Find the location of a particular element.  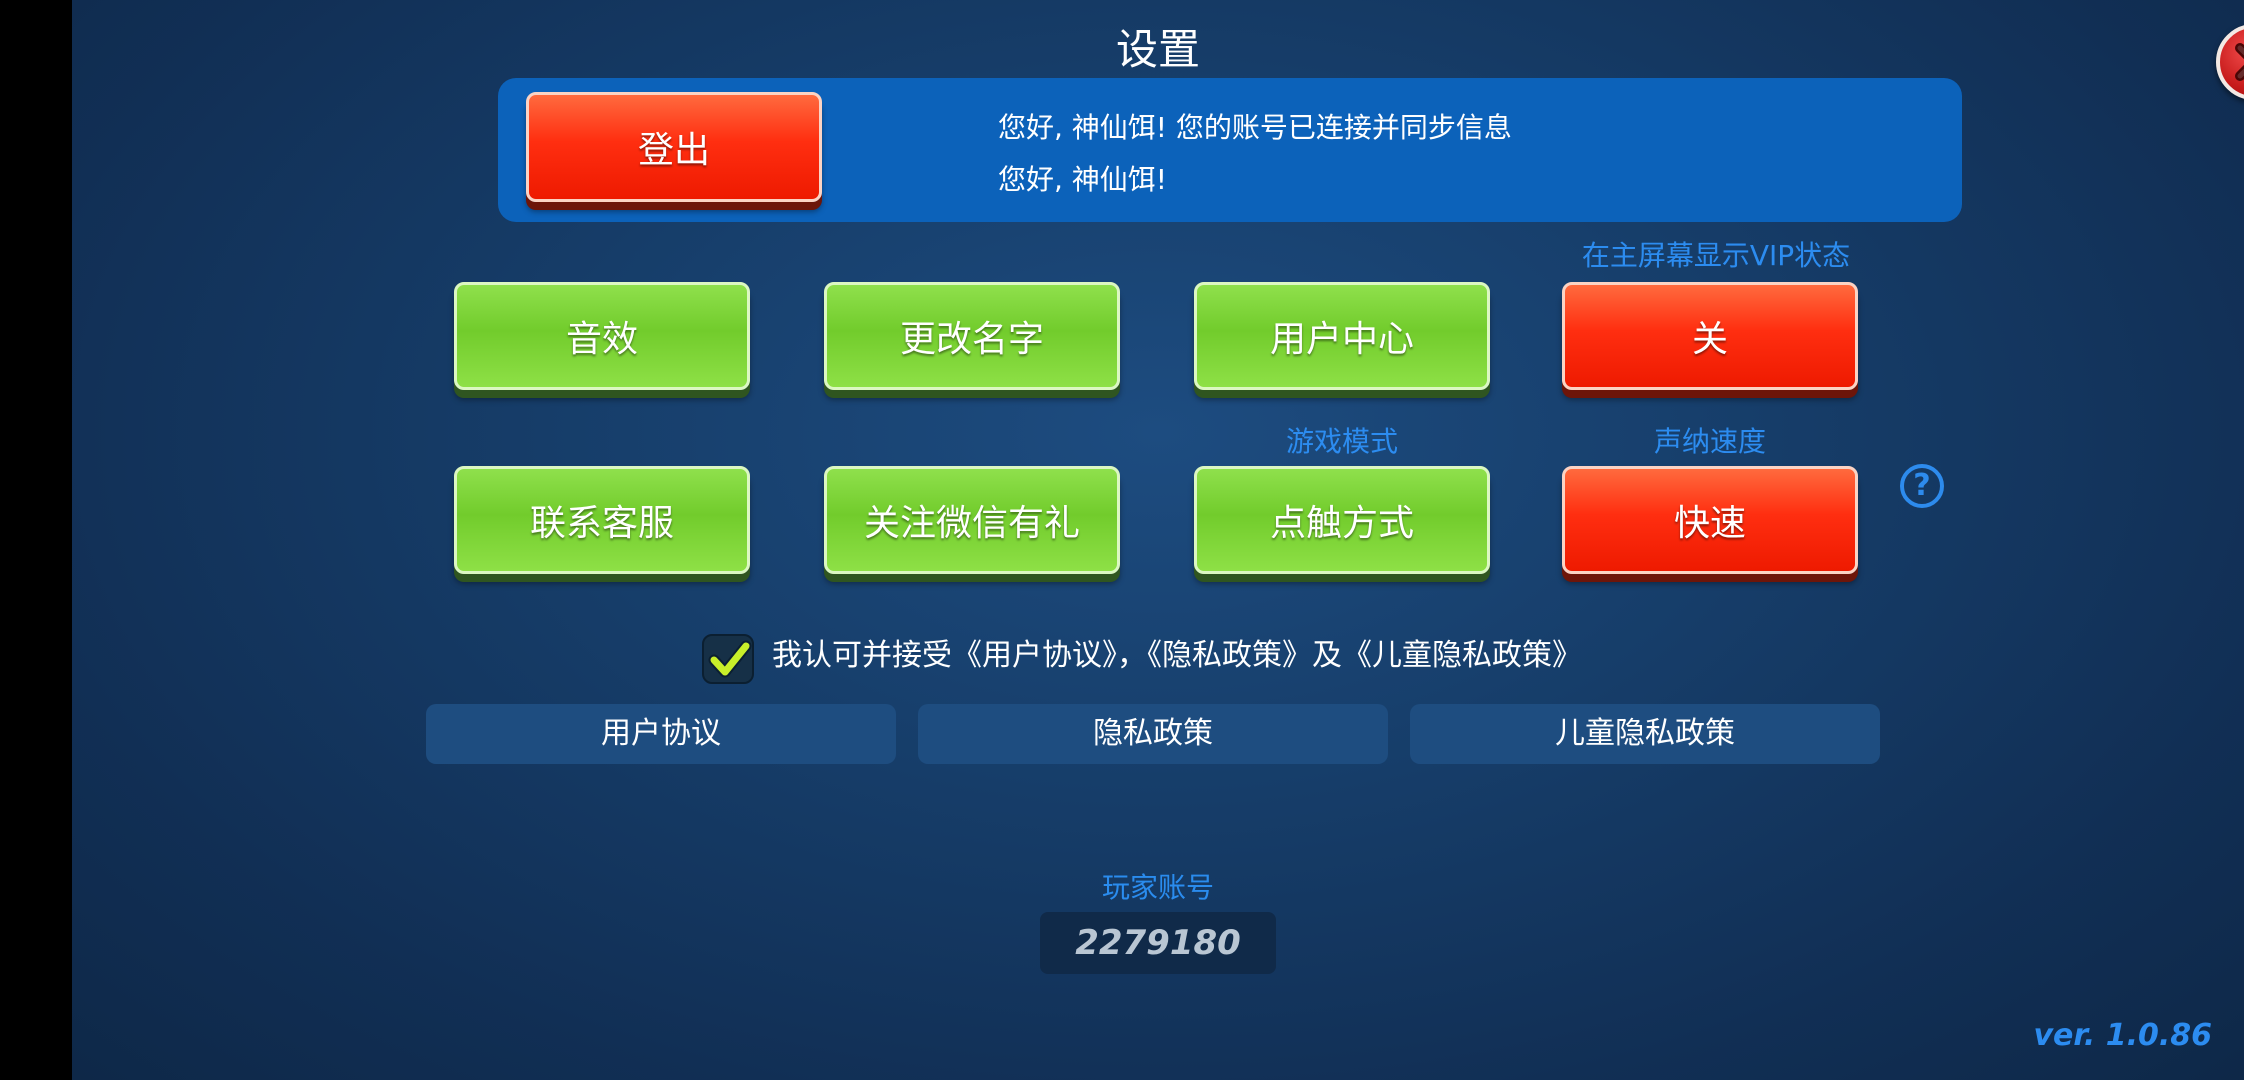

rename-button: 更改名字 is located at coordinates (972, 336).